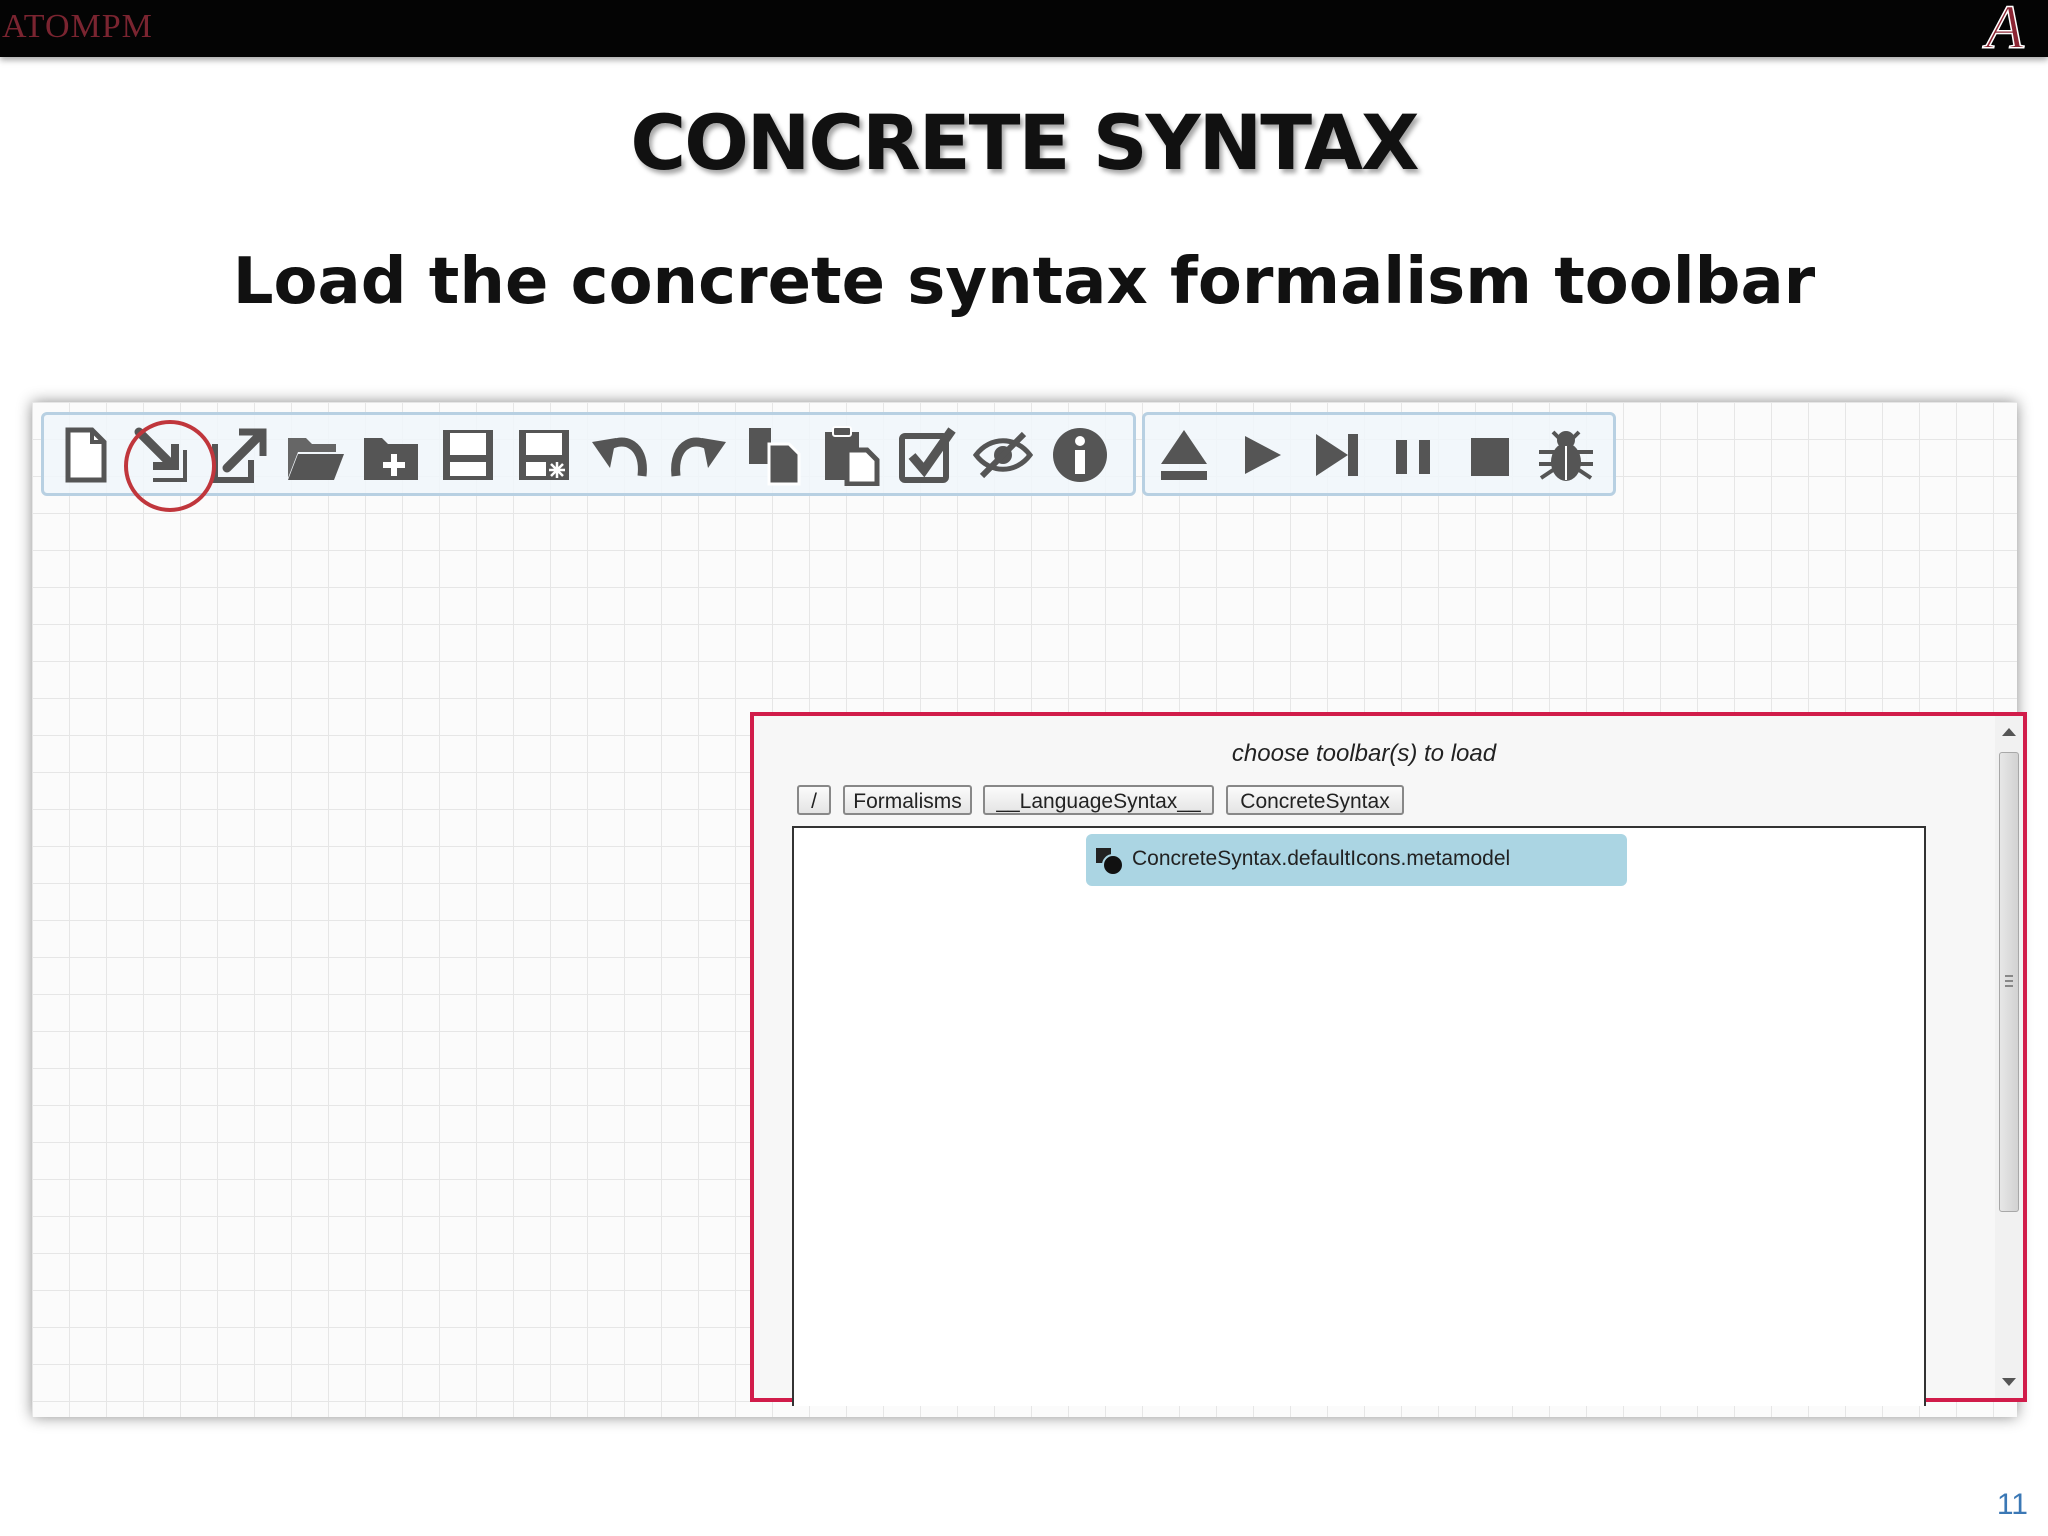 The height and width of the screenshot is (1536, 2048). What do you see at coordinates (77, 26) in the screenshot?
I see `brand-logo: ATOMPM` at bounding box center [77, 26].